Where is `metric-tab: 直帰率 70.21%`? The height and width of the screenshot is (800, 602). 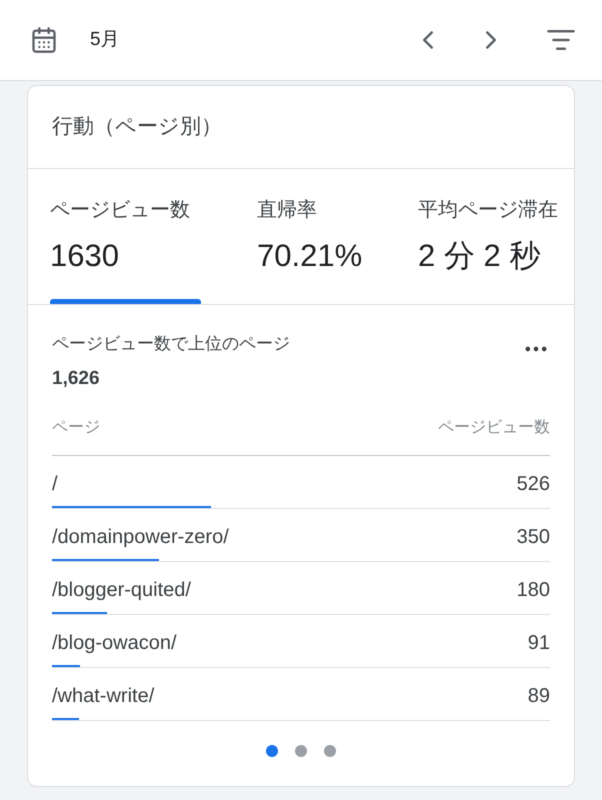 metric-tab: 直帰率 70.21% is located at coordinates (337, 236).